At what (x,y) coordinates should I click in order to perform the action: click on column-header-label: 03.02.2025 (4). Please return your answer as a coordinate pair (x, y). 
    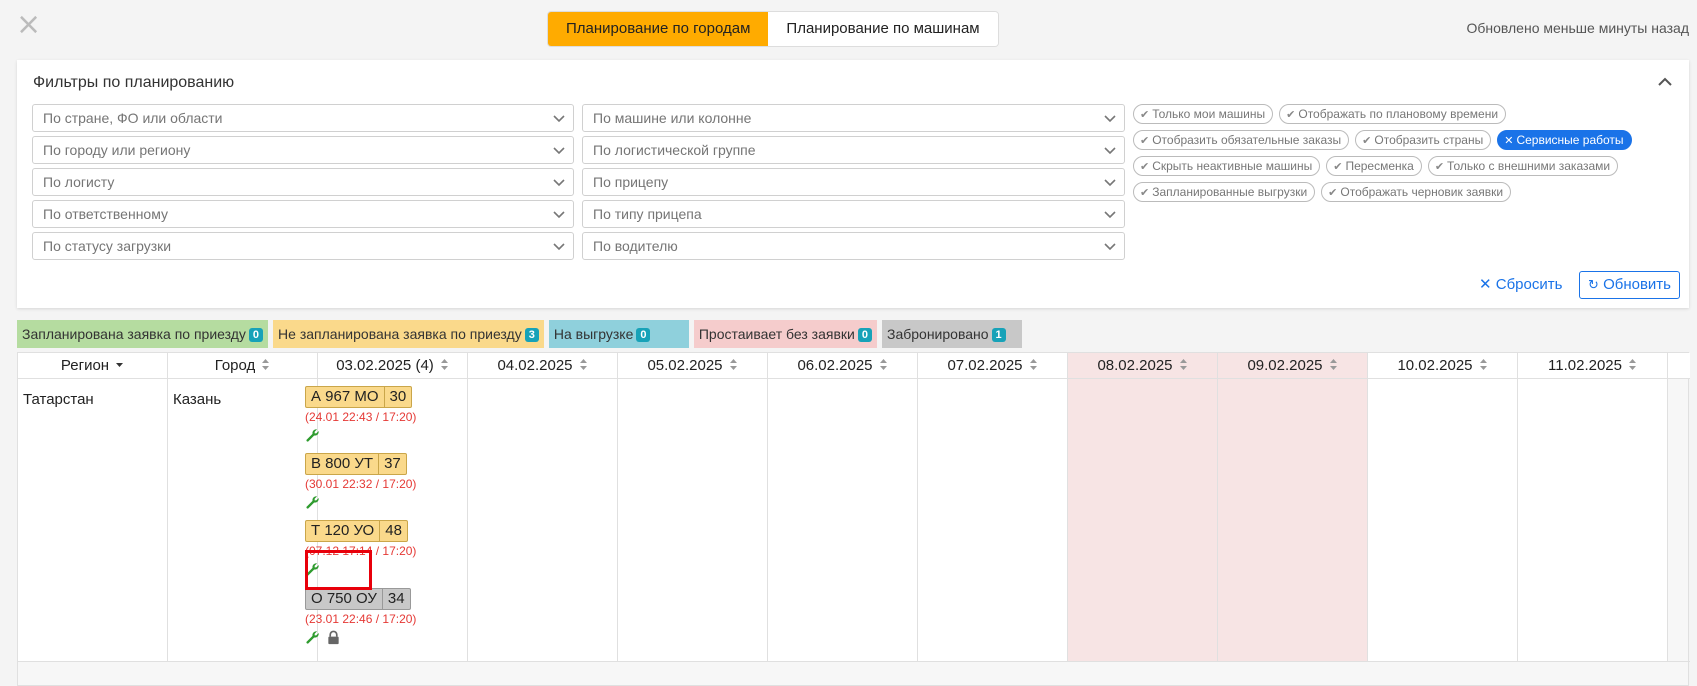
    Looking at the image, I should click on (385, 365).